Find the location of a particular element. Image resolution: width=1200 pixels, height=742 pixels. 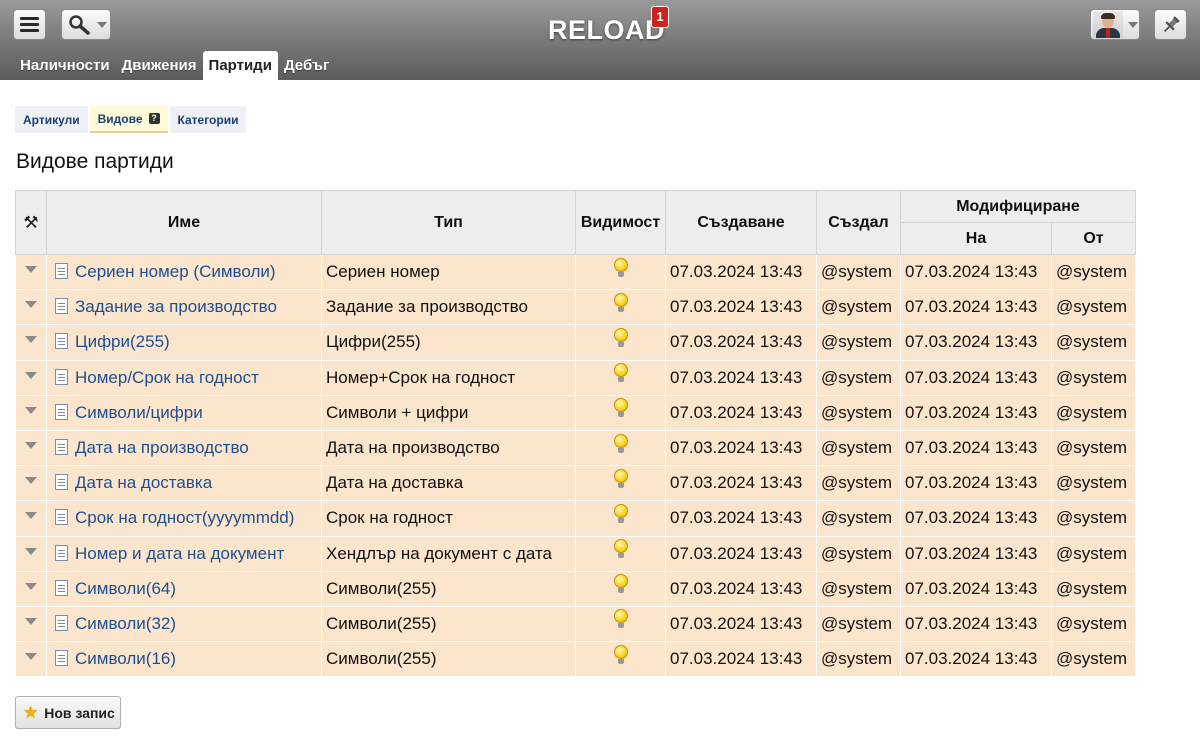

tab-dvizheniya: Движения is located at coordinates (159, 65).